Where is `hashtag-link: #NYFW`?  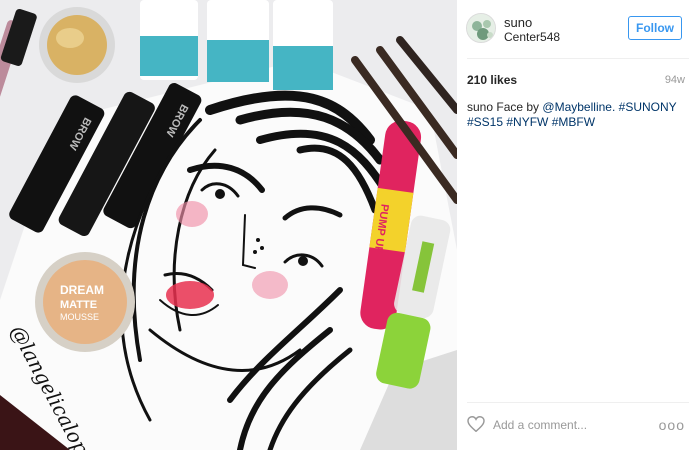 hashtag-link: #NYFW is located at coordinates (527, 122).